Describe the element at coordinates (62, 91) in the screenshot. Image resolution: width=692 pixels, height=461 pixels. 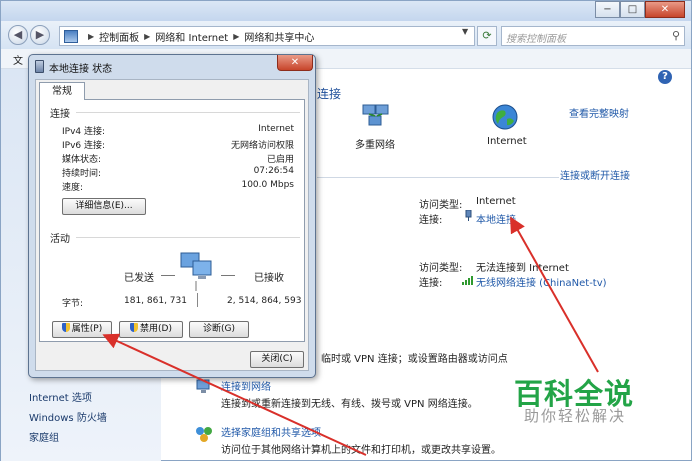
I see `tab-general: 常规` at that location.